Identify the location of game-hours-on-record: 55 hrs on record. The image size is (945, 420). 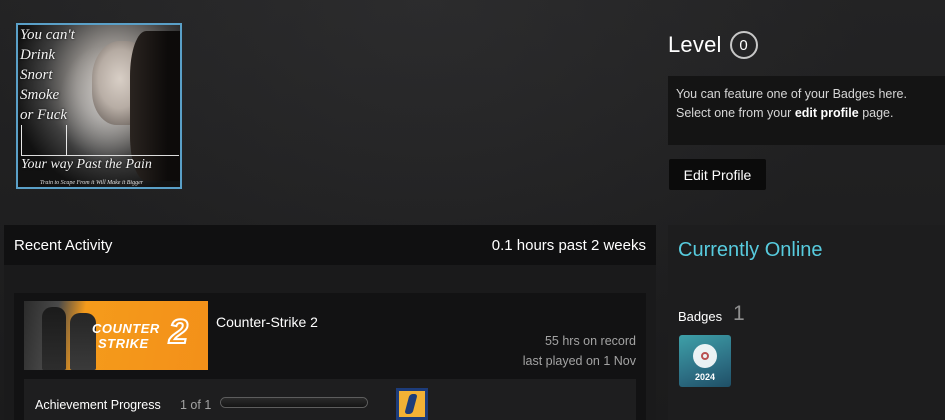
(590, 341).